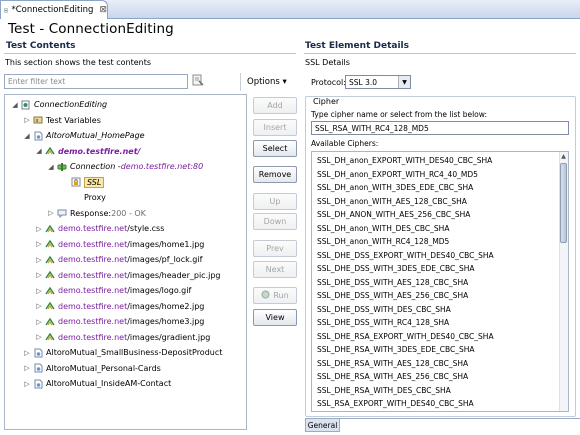  What do you see at coordinates (383, 242) in the screenshot?
I see `cipher-list-item: SSL_DH_anon_WITH_RC4_128_MD5` at bounding box center [383, 242].